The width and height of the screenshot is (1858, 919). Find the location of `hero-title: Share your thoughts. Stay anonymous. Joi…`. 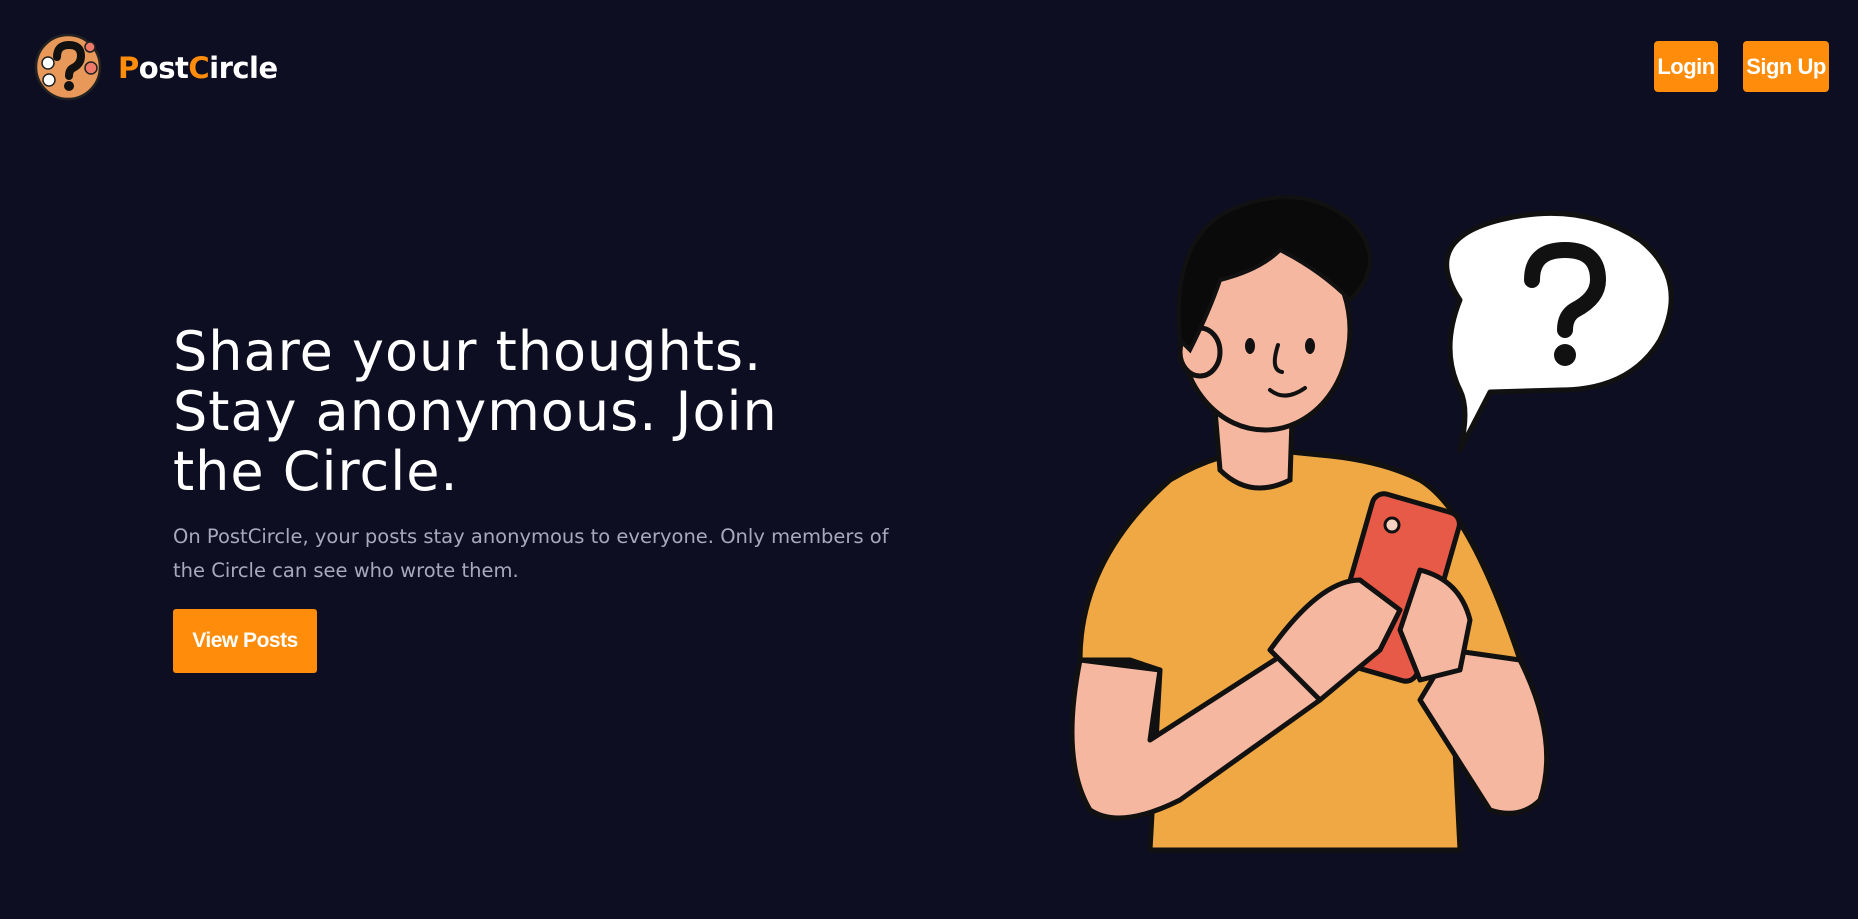

hero-title: Share your thoughts. Stay anonymous. Joi… is located at coordinates (475, 411).